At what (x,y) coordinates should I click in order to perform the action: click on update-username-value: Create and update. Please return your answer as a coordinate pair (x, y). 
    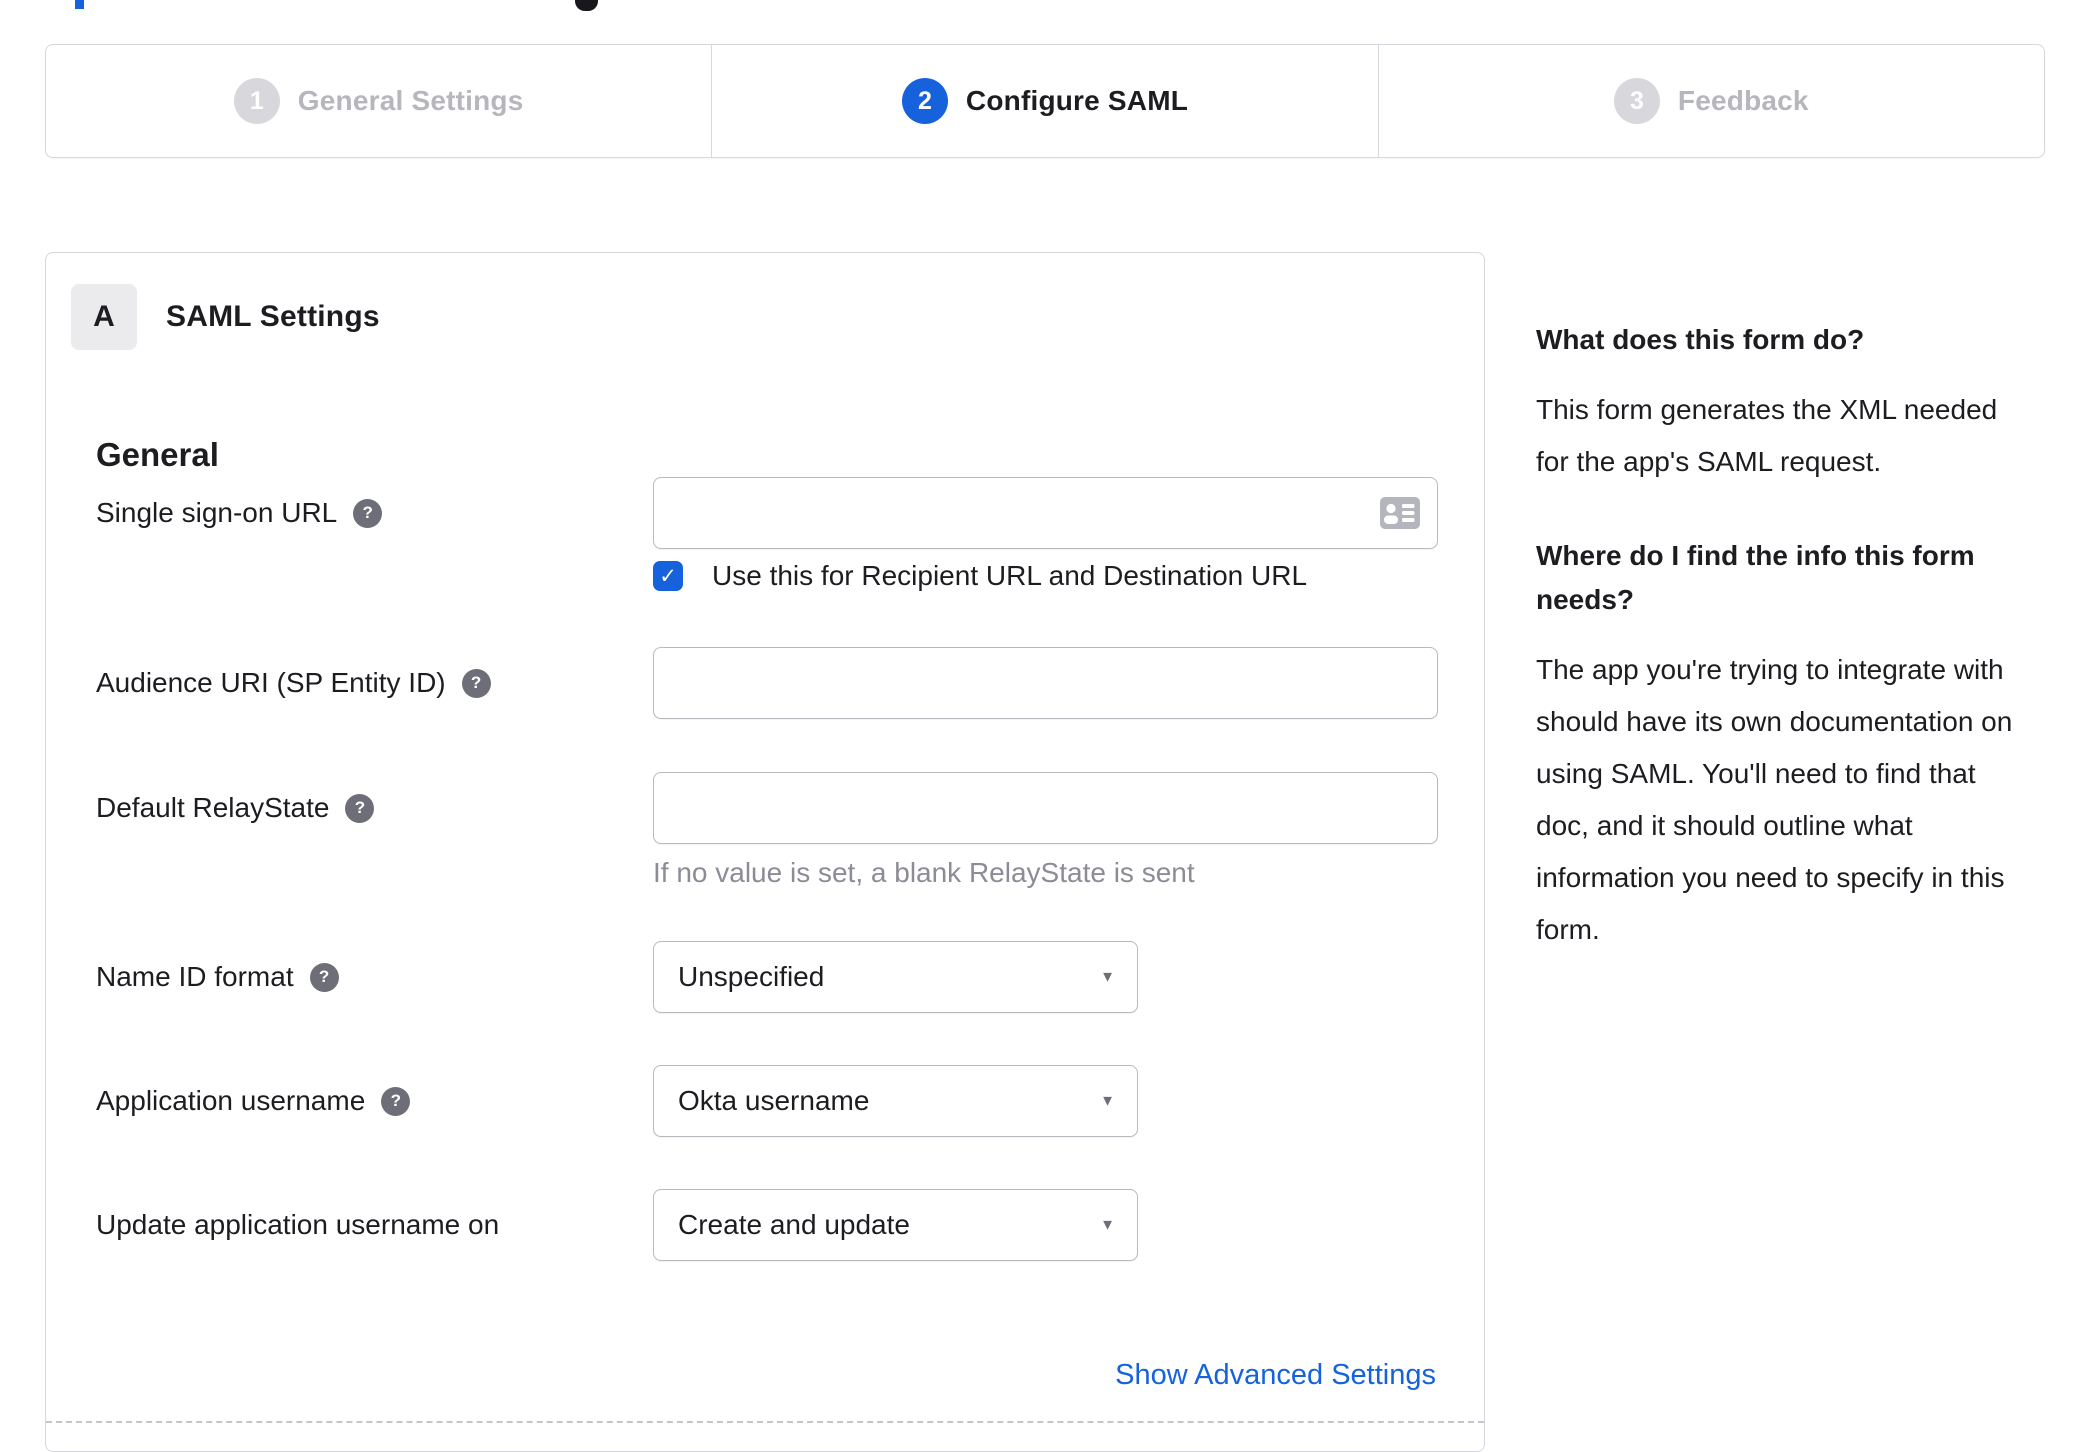
    Looking at the image, I should click on (794, 1224).